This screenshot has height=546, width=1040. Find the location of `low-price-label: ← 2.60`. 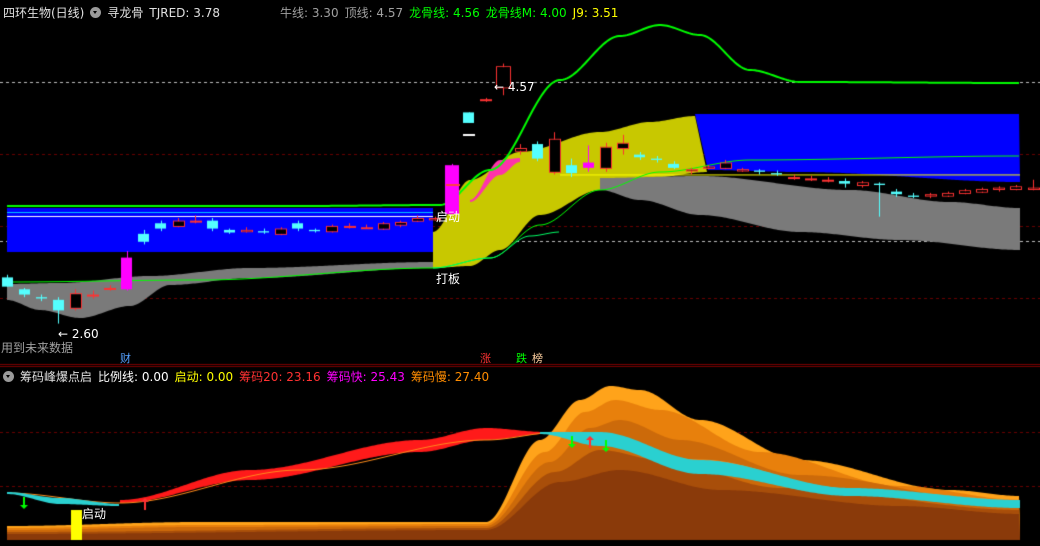

low-price-label: ← 2.60 is located at coordinates (78, 334).